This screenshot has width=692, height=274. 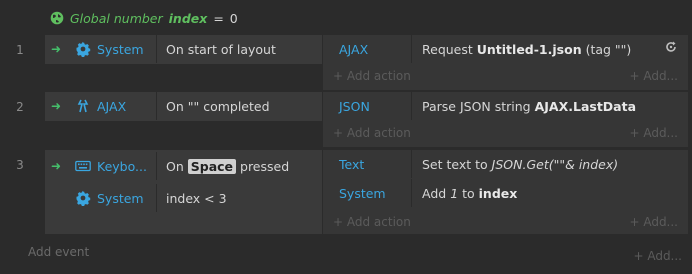 I want to click on condition-text: On "" completed, so click(x=218, y=106).